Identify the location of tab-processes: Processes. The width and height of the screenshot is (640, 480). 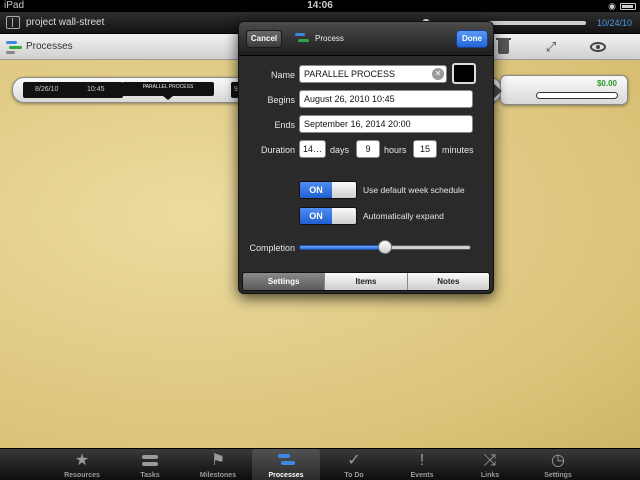
(286, 464).